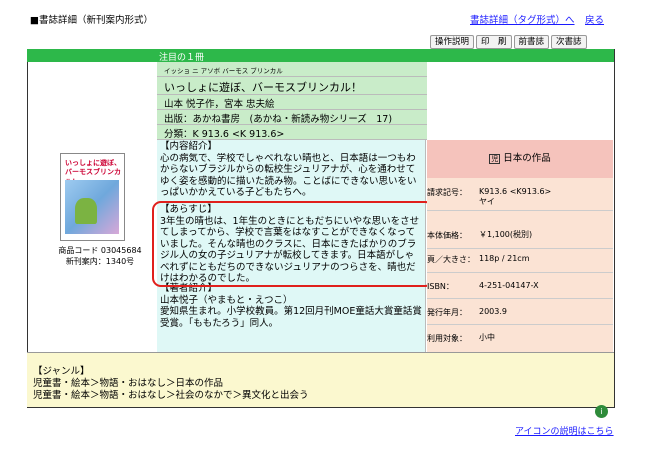 The image size is (668, 463). Describe the element at coordinates (292, 102) in the screenshot. I see `author-row: 山本 悦子作，宮本 忠夫絵` at that location.